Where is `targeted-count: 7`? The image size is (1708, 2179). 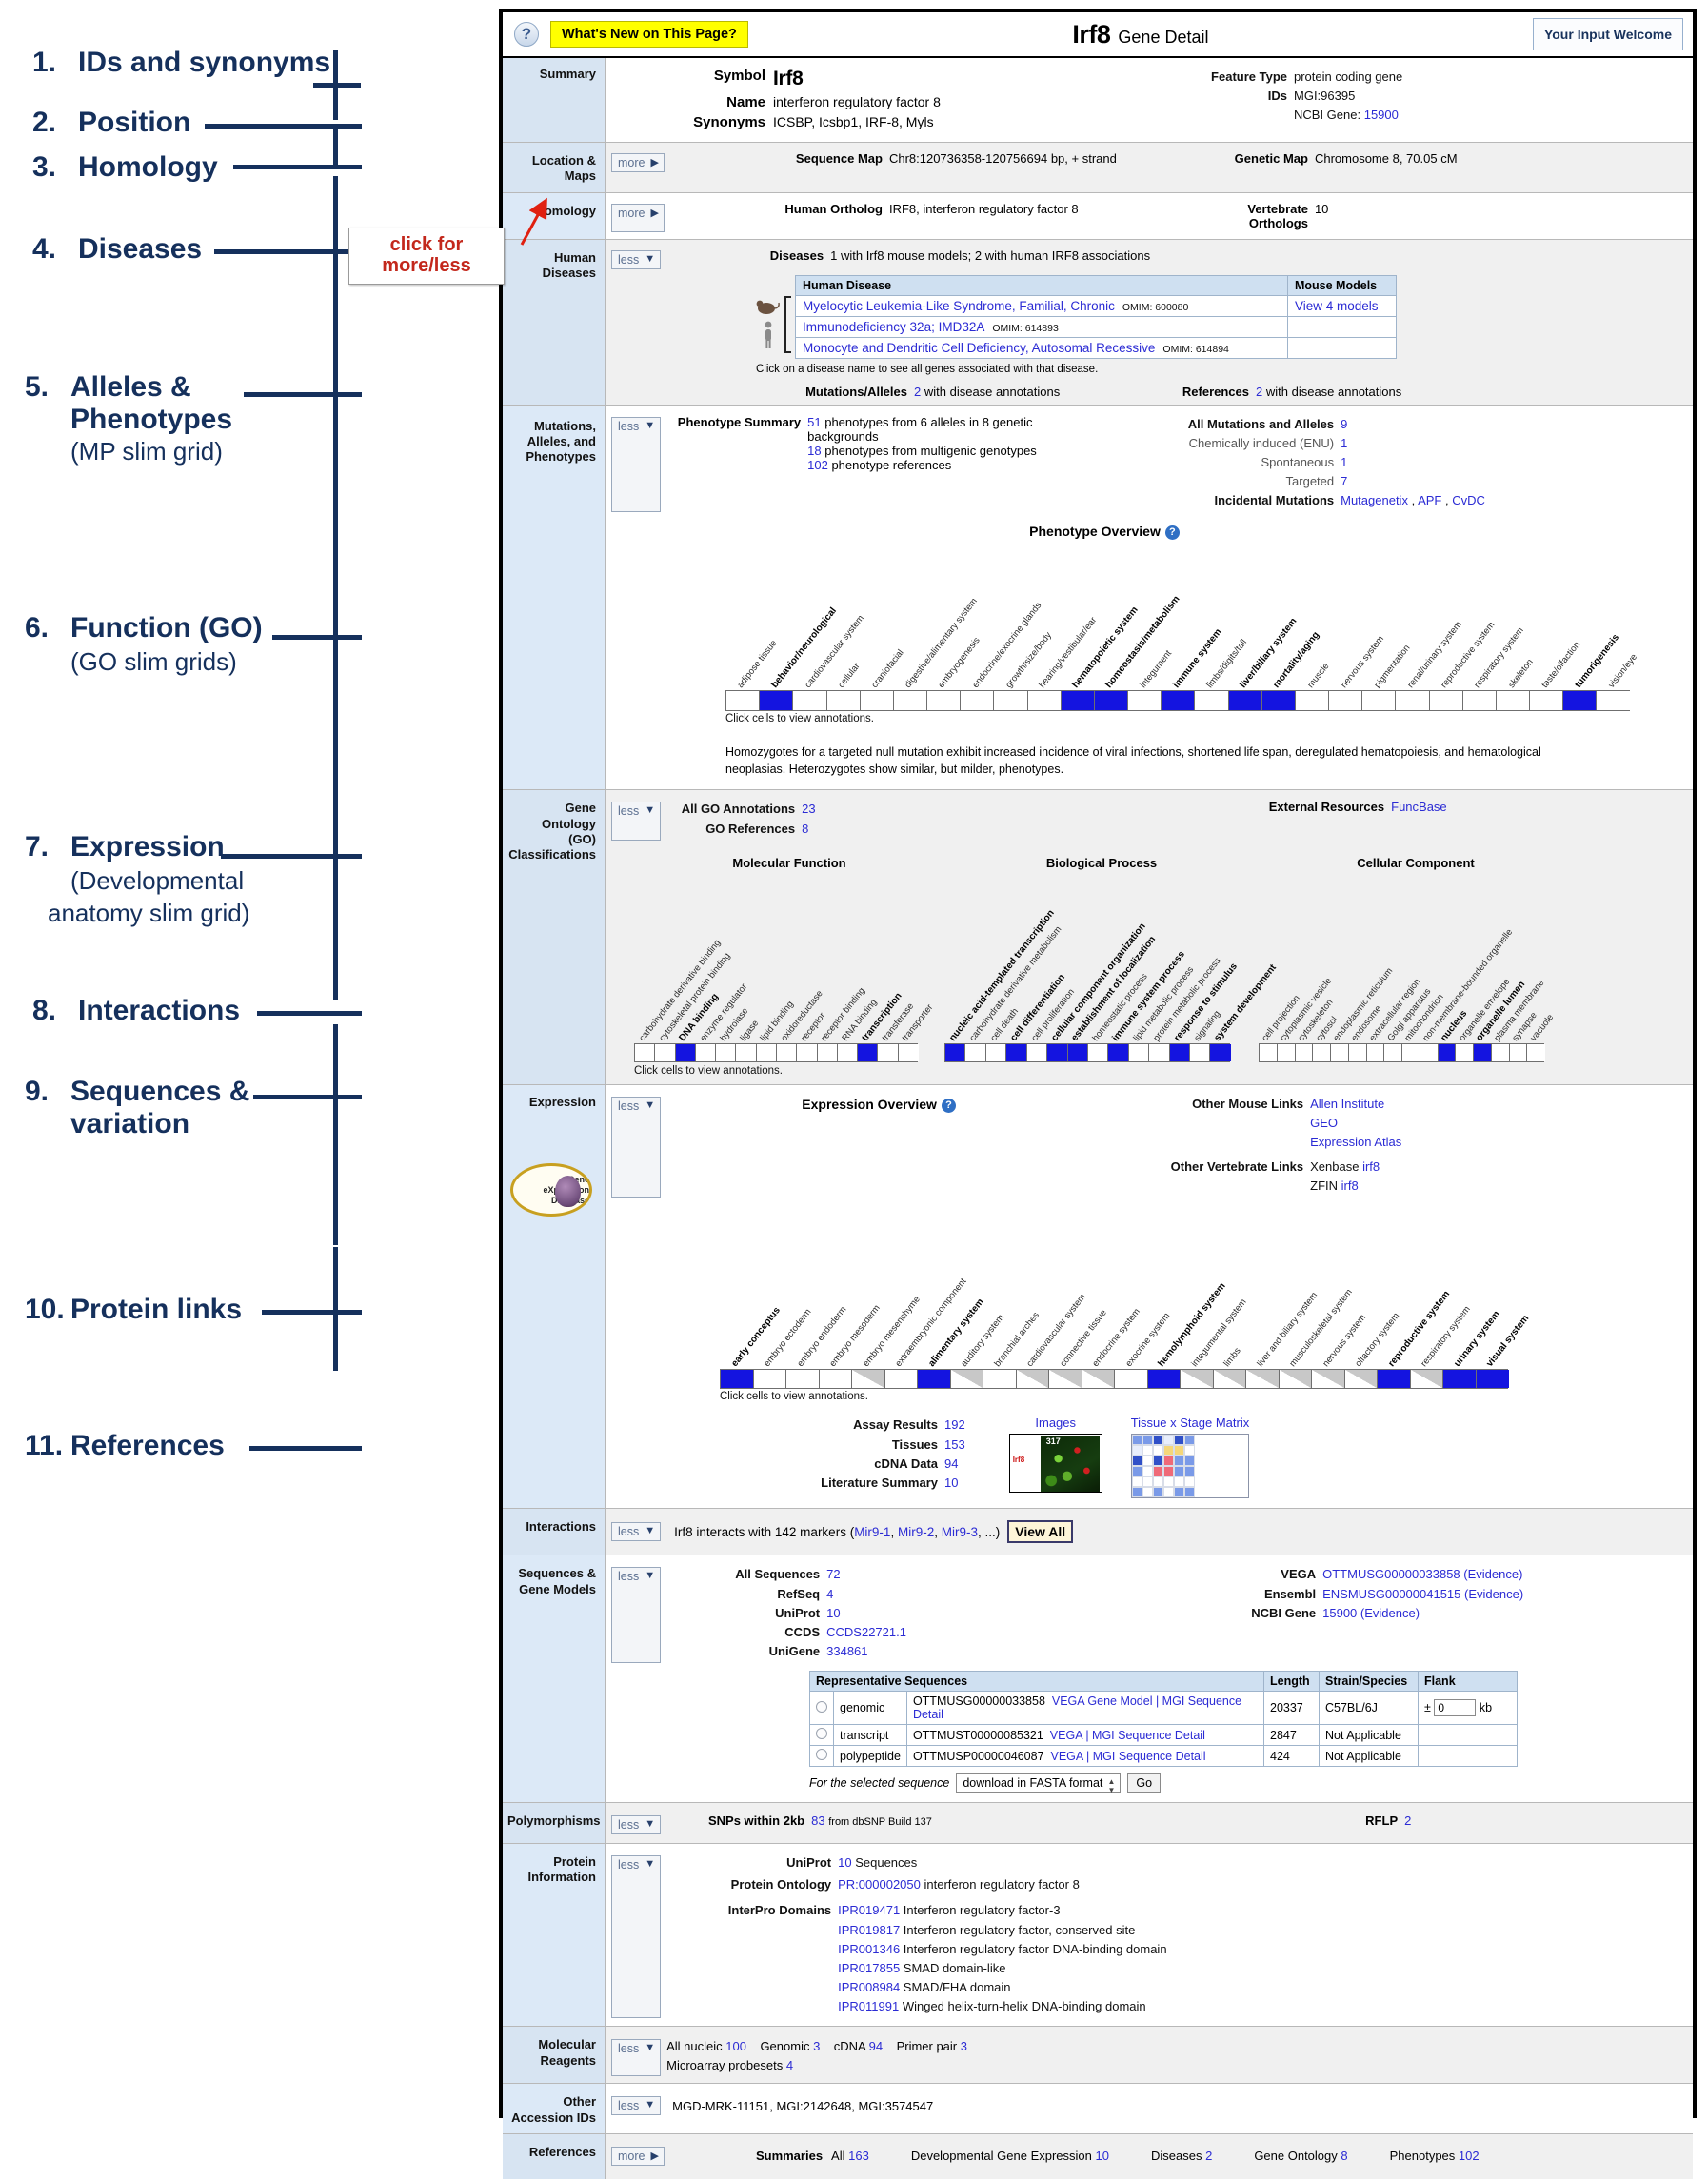
targeted-count: 7 is located at coordinates (1344, 481).